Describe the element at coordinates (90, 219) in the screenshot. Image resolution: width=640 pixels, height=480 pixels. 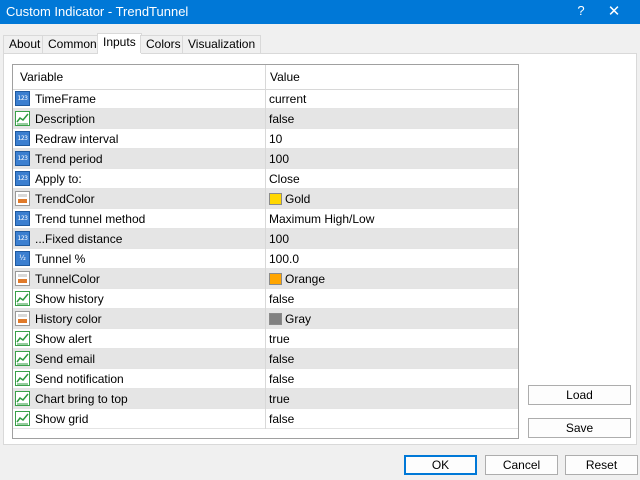
I see `variable-name: Trend tunnel method` at that location.